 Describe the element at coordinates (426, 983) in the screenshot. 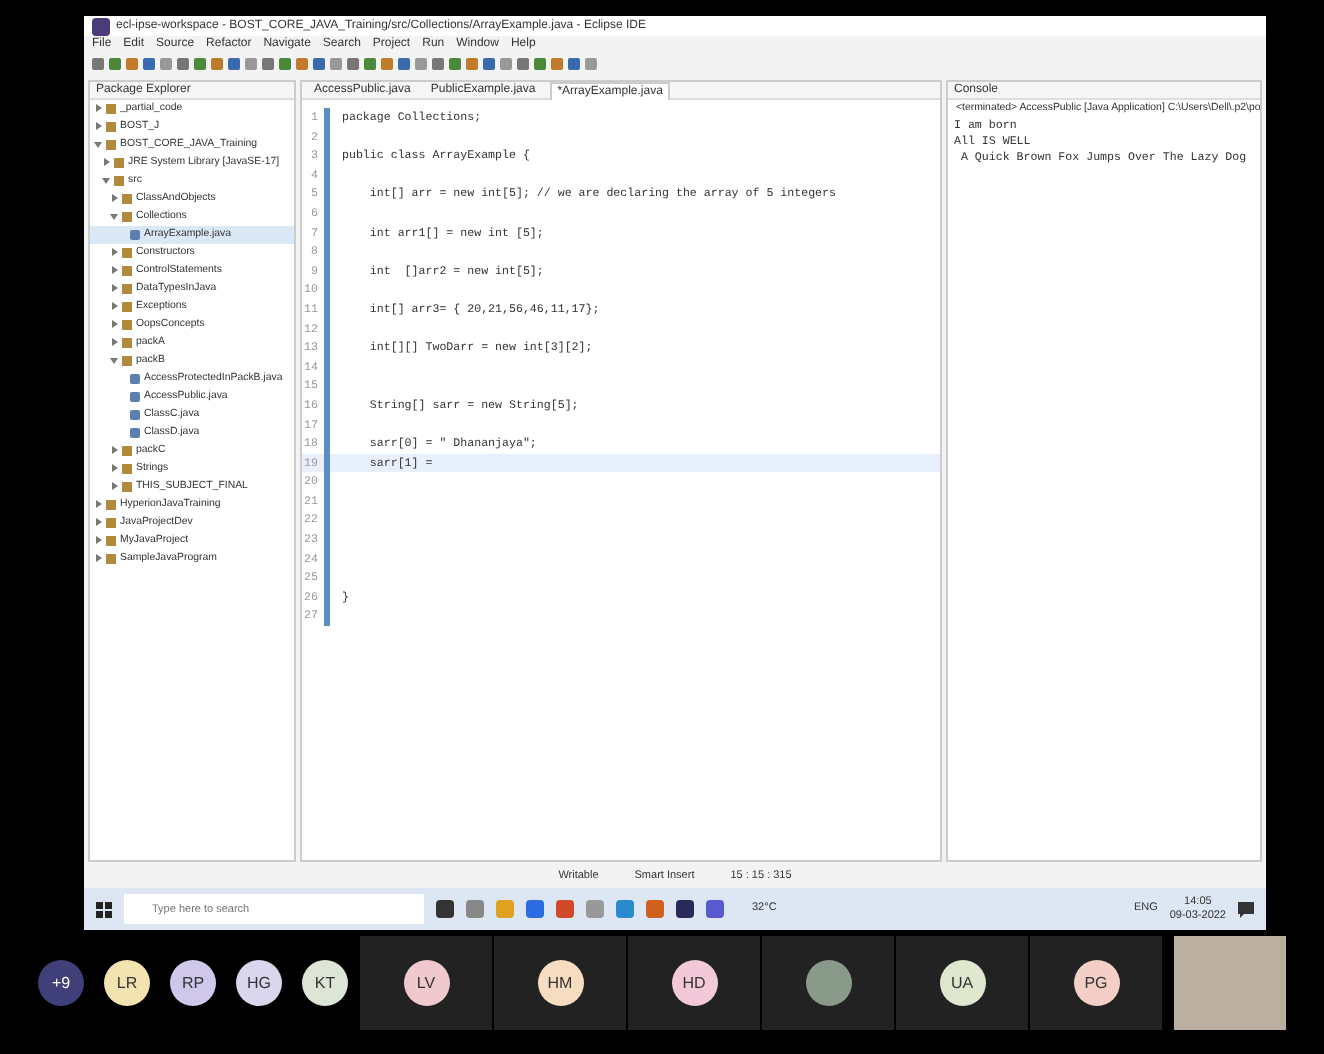

I see `participant-avatar: LV` at that location.